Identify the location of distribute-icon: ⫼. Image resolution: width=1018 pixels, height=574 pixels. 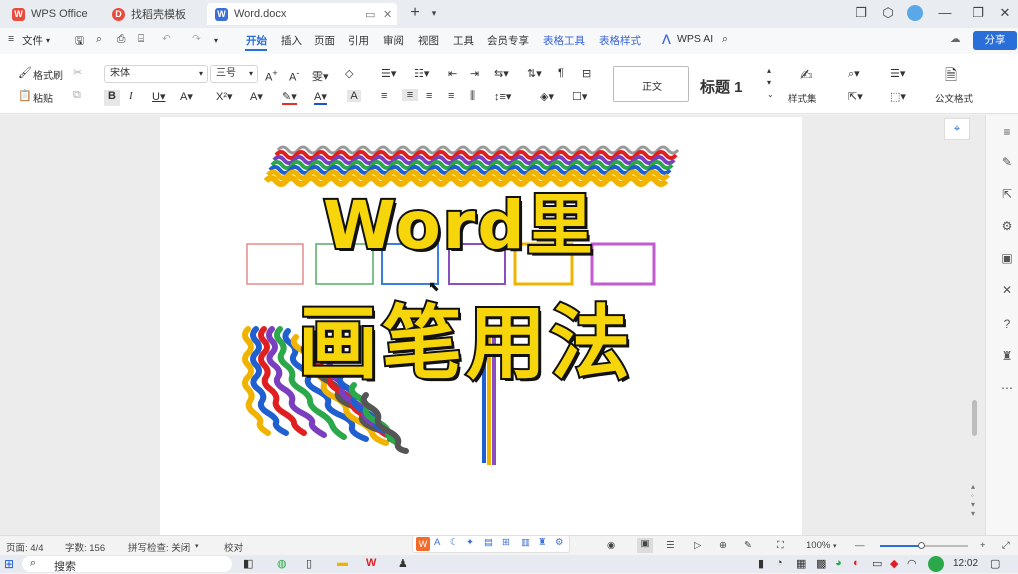
(472, 96).